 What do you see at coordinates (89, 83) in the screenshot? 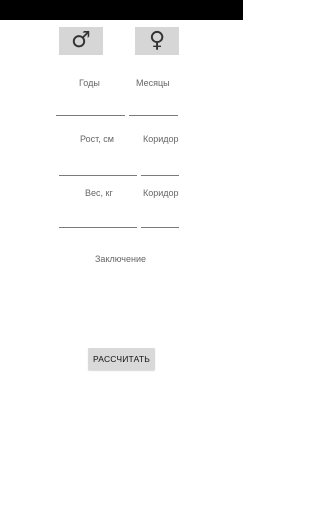
I see `years-label: Годы` at bounding box center [89, 83].